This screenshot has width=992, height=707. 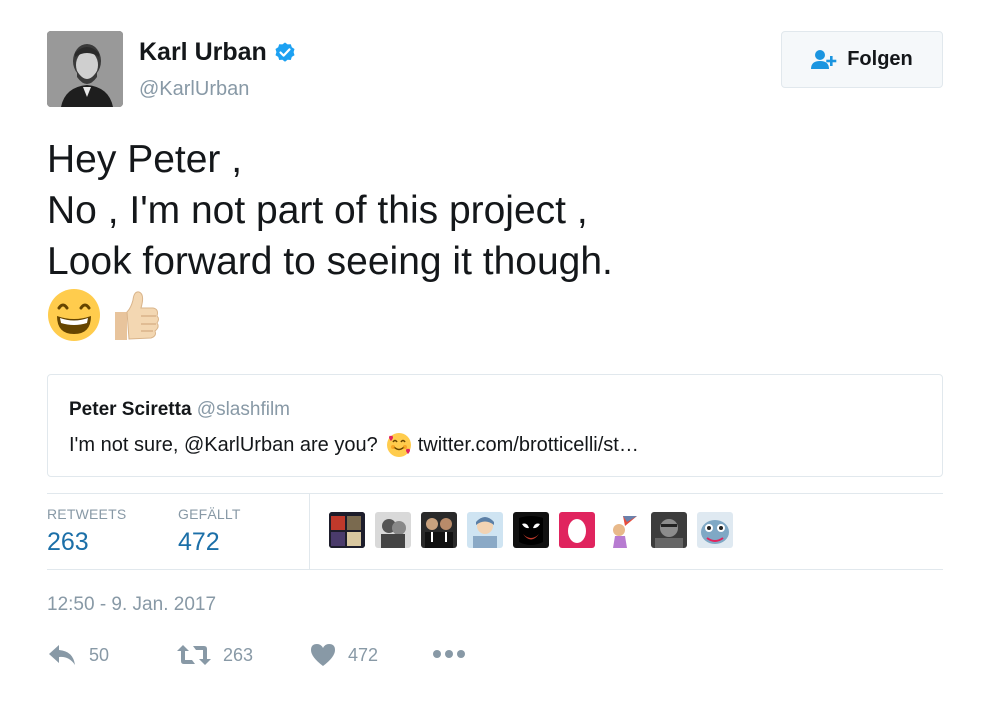 What do you see at coordinates (317, 210) in the screenshot?
I see `tweet-line: No , I'm not part of this project ,` at bounding box center [317, 210].